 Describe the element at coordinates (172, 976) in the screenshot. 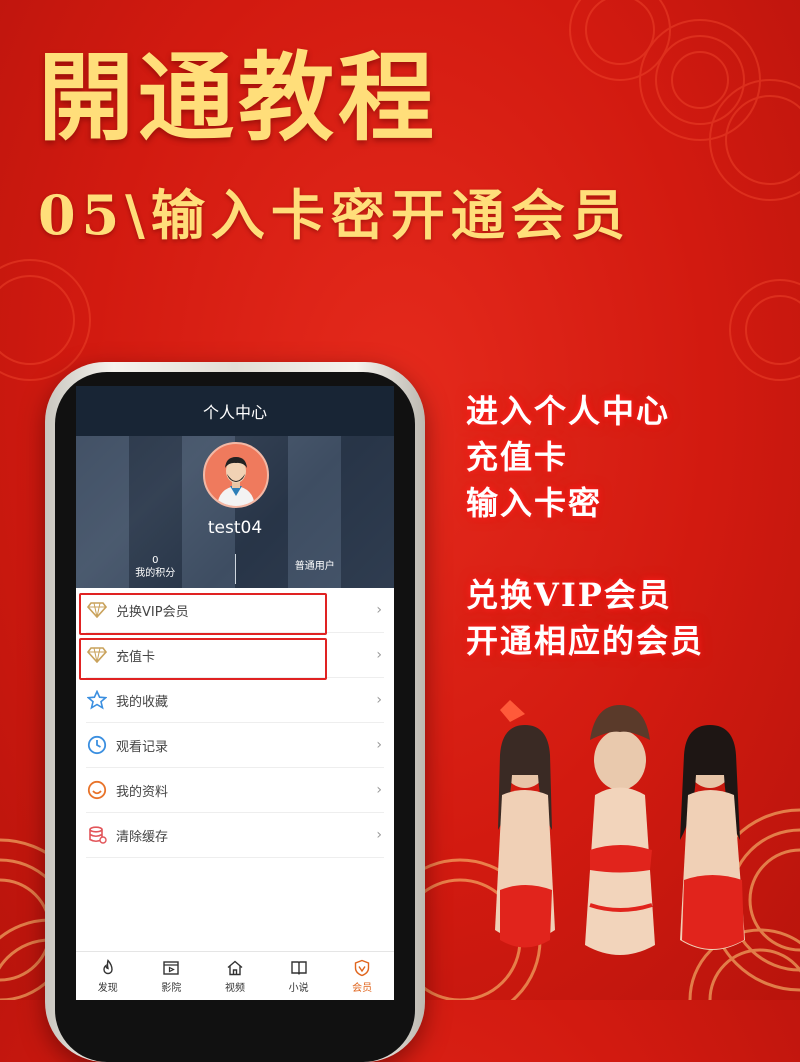

I see `tab-cinema: 影院` at that location.